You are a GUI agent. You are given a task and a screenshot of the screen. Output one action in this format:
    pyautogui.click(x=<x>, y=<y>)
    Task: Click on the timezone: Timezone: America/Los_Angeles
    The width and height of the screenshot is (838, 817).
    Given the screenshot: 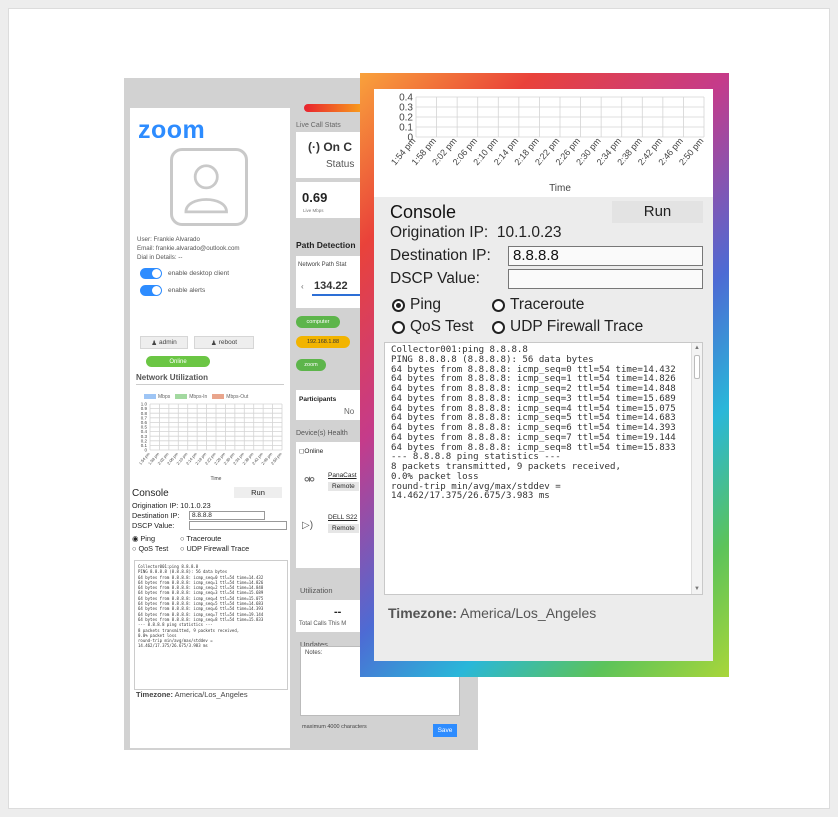 What is the action you would take?
    pyautogui.click(x=492, y=613)
    